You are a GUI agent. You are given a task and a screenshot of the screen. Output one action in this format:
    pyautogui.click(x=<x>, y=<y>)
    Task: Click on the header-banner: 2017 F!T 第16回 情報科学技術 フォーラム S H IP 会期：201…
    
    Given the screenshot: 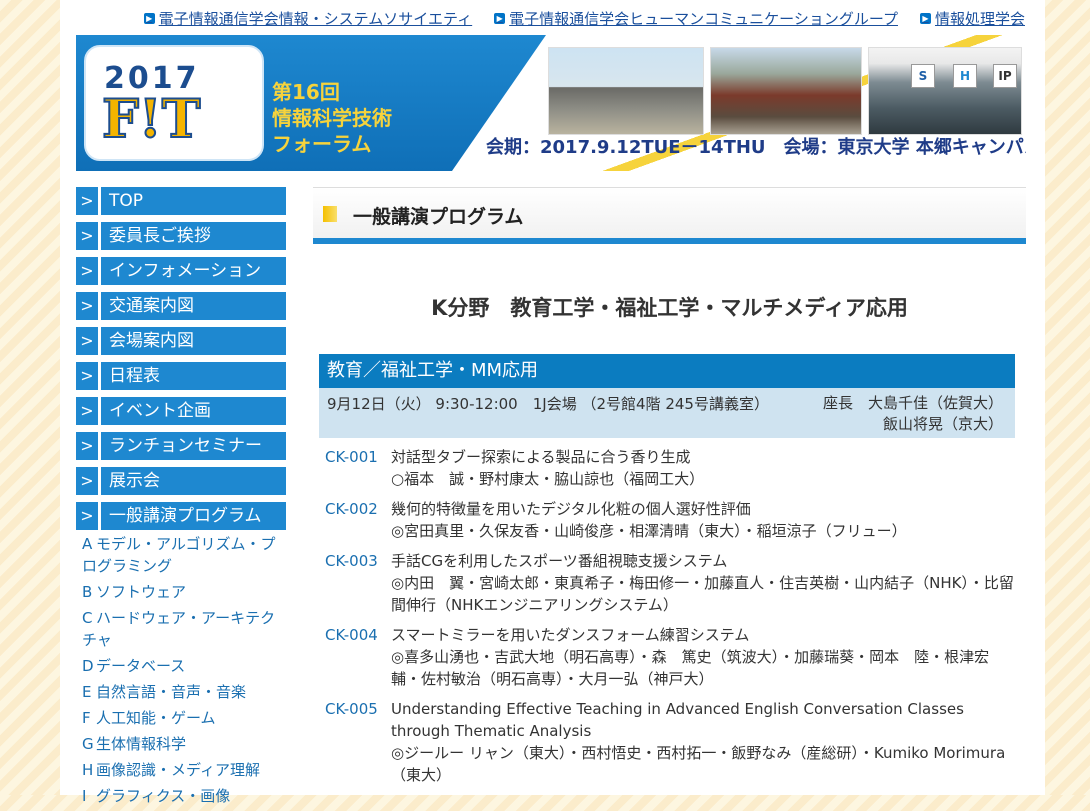 What is the action you would take?
    pyautogui.click(x=551, y=103)
    